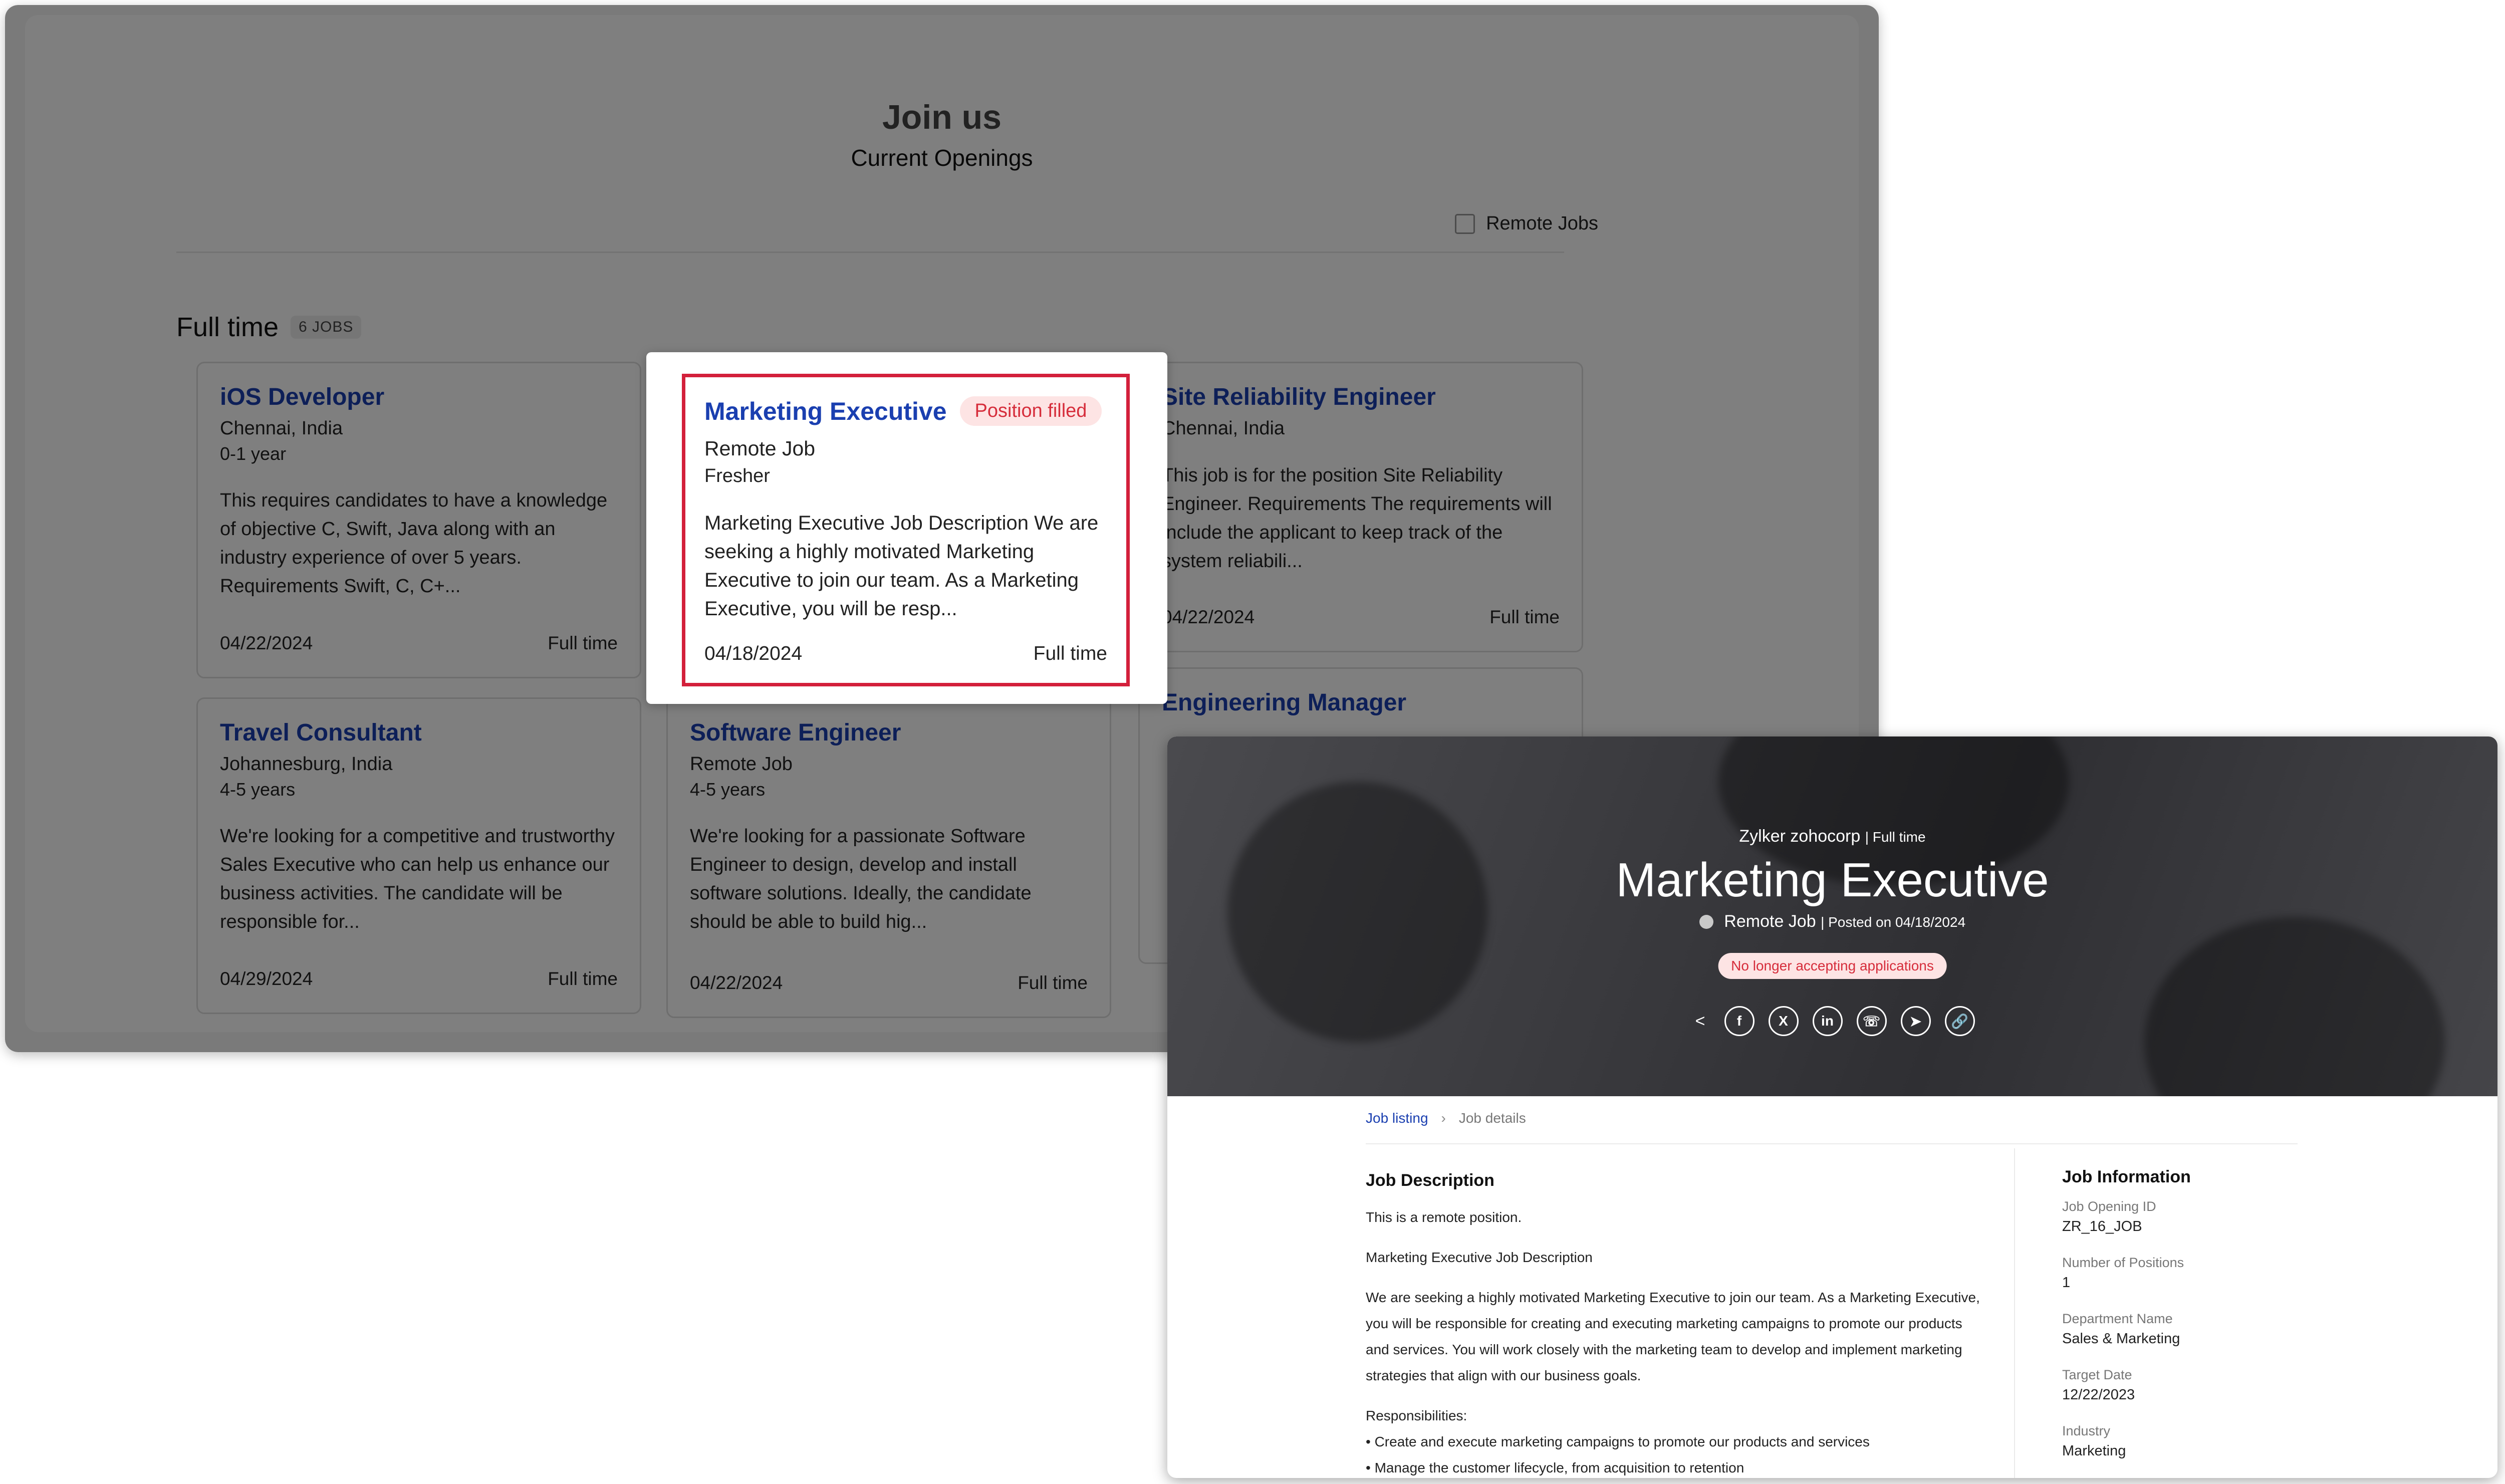 The width and height of the screenshot is (2505, 1484). What do you see at coordinates (1397, 1118) in the screenshot?
I see `breadcrumb-job-listing: Job listing` at bounding box center [1397, 1118].